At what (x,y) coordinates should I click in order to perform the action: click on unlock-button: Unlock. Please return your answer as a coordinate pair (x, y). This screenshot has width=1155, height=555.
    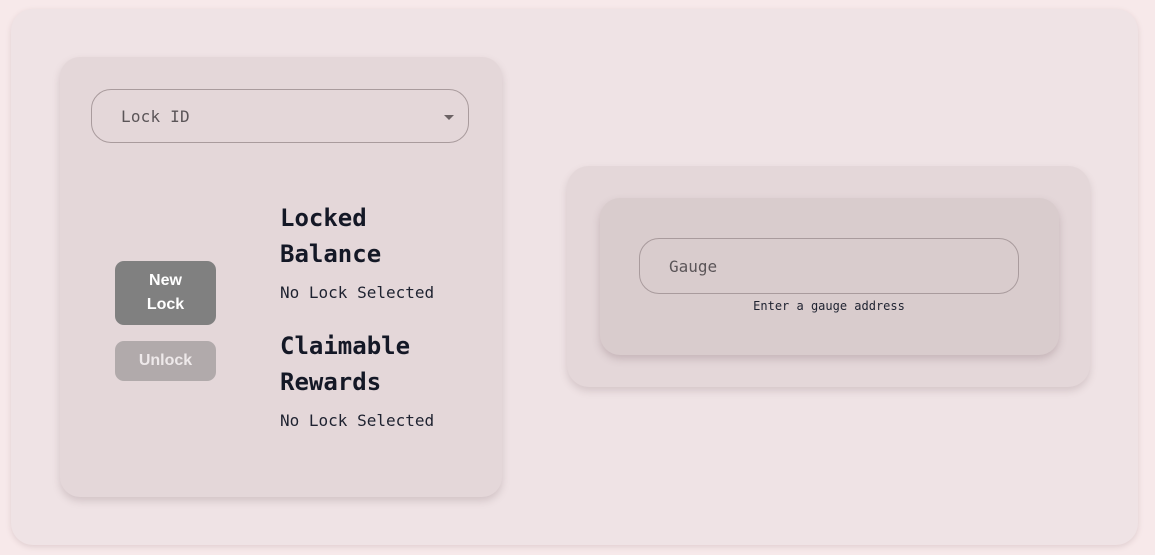
    Looking at the image, I should click on (165, 361).